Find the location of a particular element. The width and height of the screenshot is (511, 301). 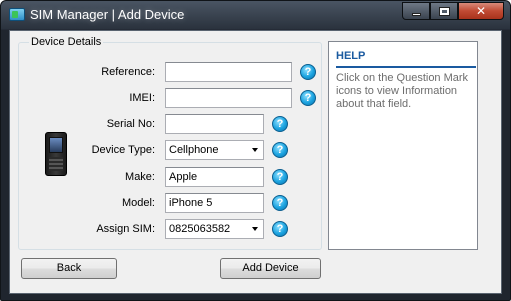

caption-buttons: ✕ is located at coordinates (453, 11).